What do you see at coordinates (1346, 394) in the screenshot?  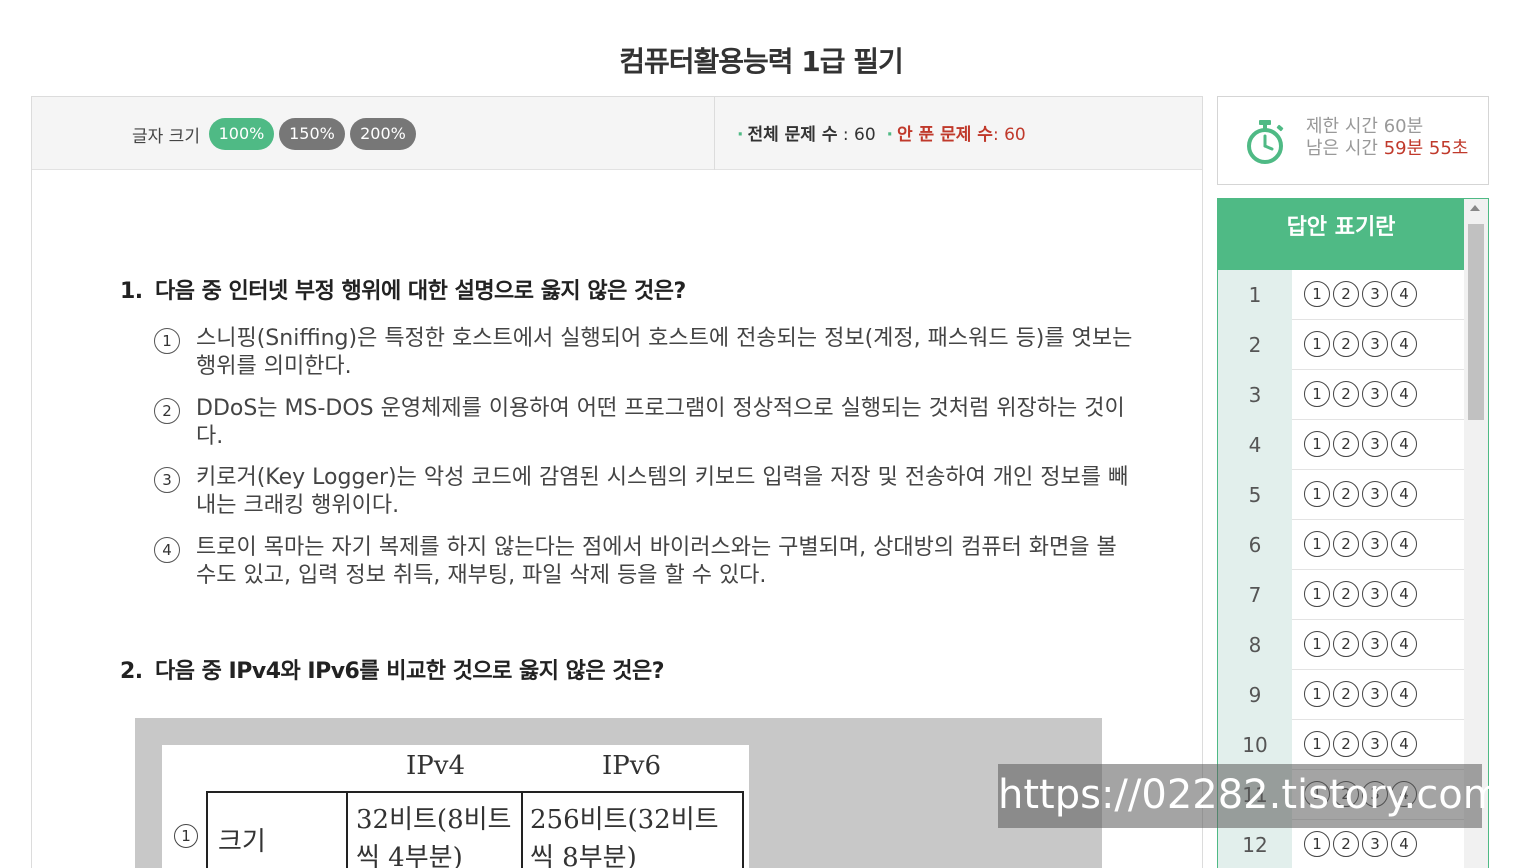 I see `answer-choice-3-2: 2` at bounding box center [1346, 394].